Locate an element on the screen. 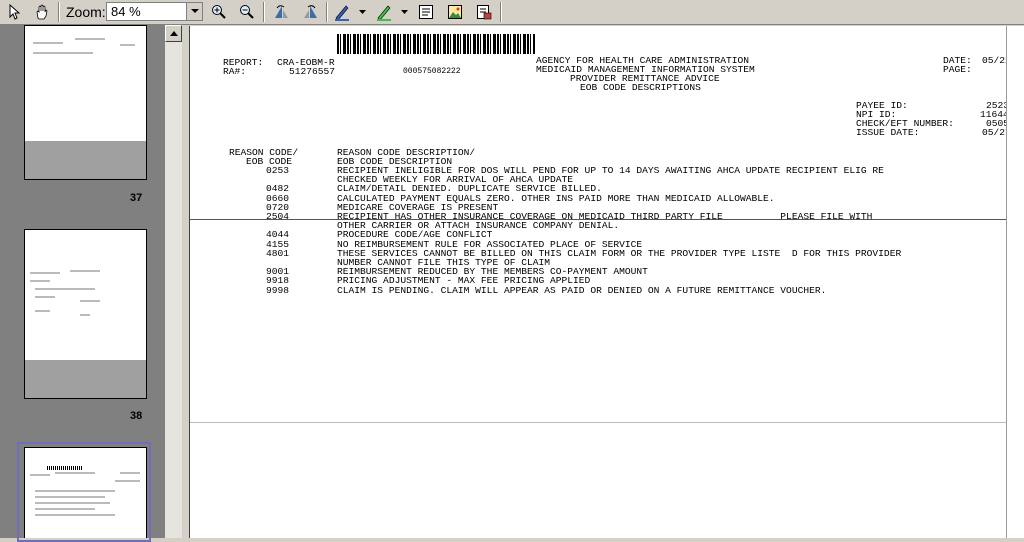 The width and height of the screenshot is (1024, 542). zoom-select: 84 % is located at coordinates (154, 11).